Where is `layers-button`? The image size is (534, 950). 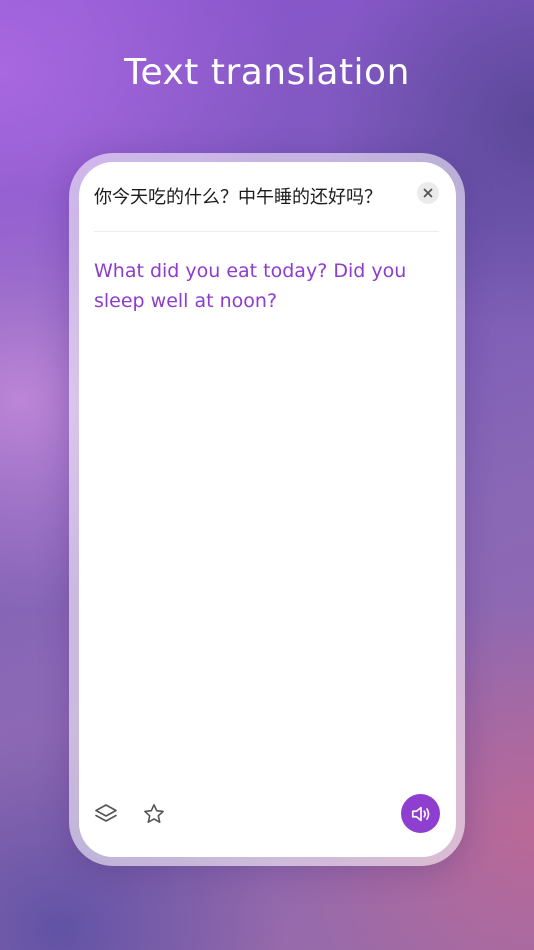 layers-button is located at coordinates (106, 814).